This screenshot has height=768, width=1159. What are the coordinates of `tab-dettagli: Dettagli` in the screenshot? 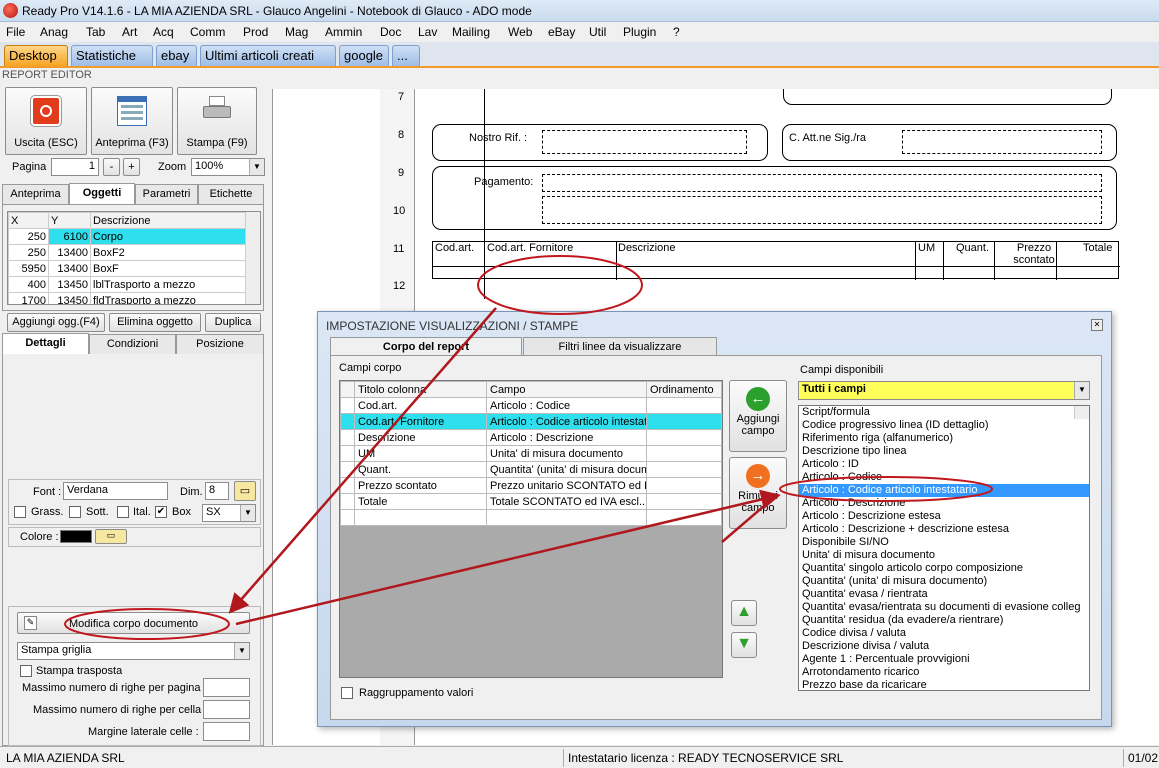 It's located at (45, 344).